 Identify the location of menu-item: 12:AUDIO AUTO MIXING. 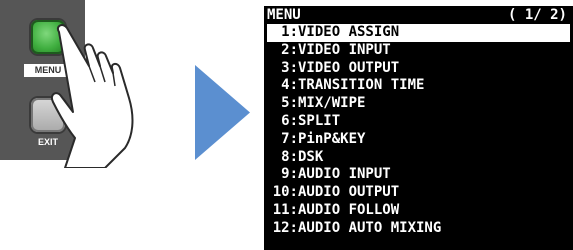
(418, 229).